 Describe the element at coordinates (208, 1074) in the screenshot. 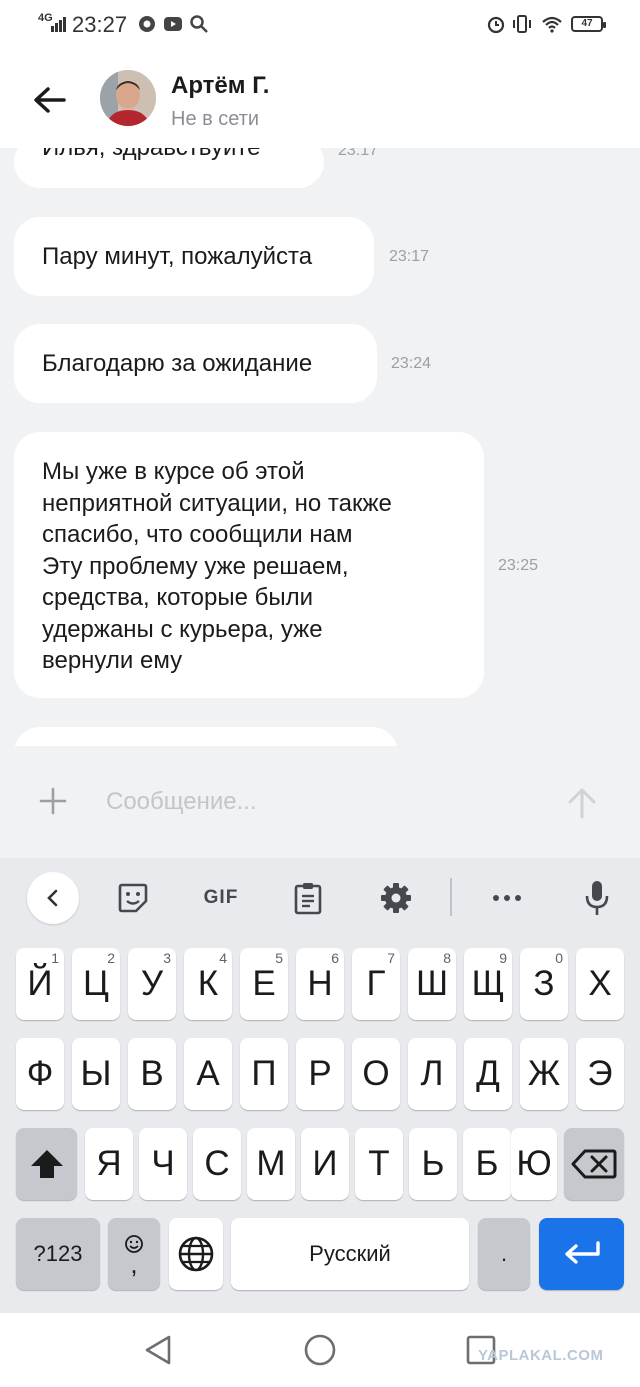

I see `key: А` at that location.